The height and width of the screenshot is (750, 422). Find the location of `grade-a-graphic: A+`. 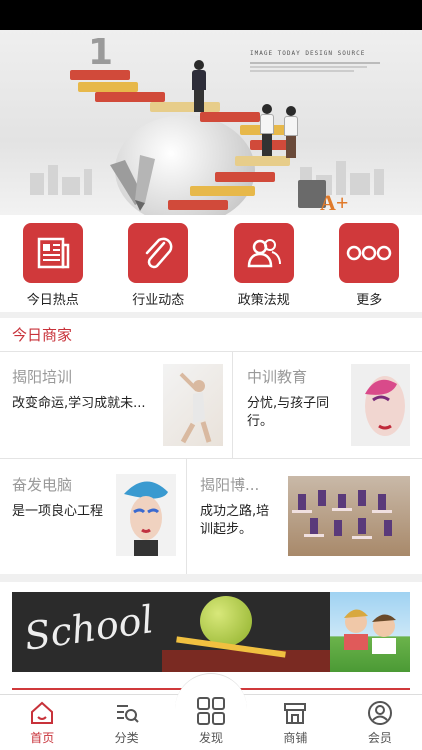

grade-a-graphic: A+ is located at coordinates (334, 202).